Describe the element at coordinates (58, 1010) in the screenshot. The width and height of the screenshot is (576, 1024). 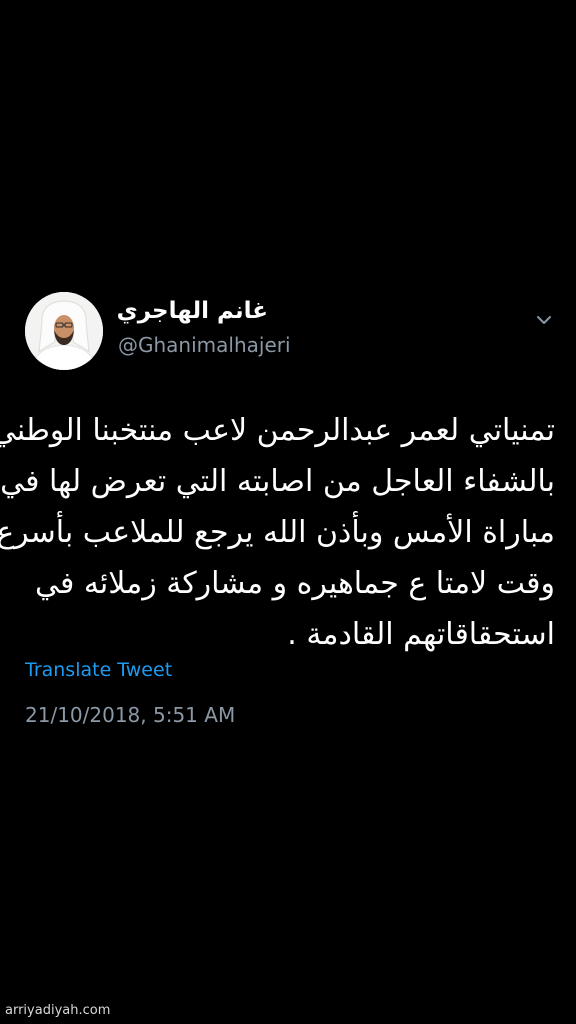
I see `watermark: arriyadiyah.com` at that location.